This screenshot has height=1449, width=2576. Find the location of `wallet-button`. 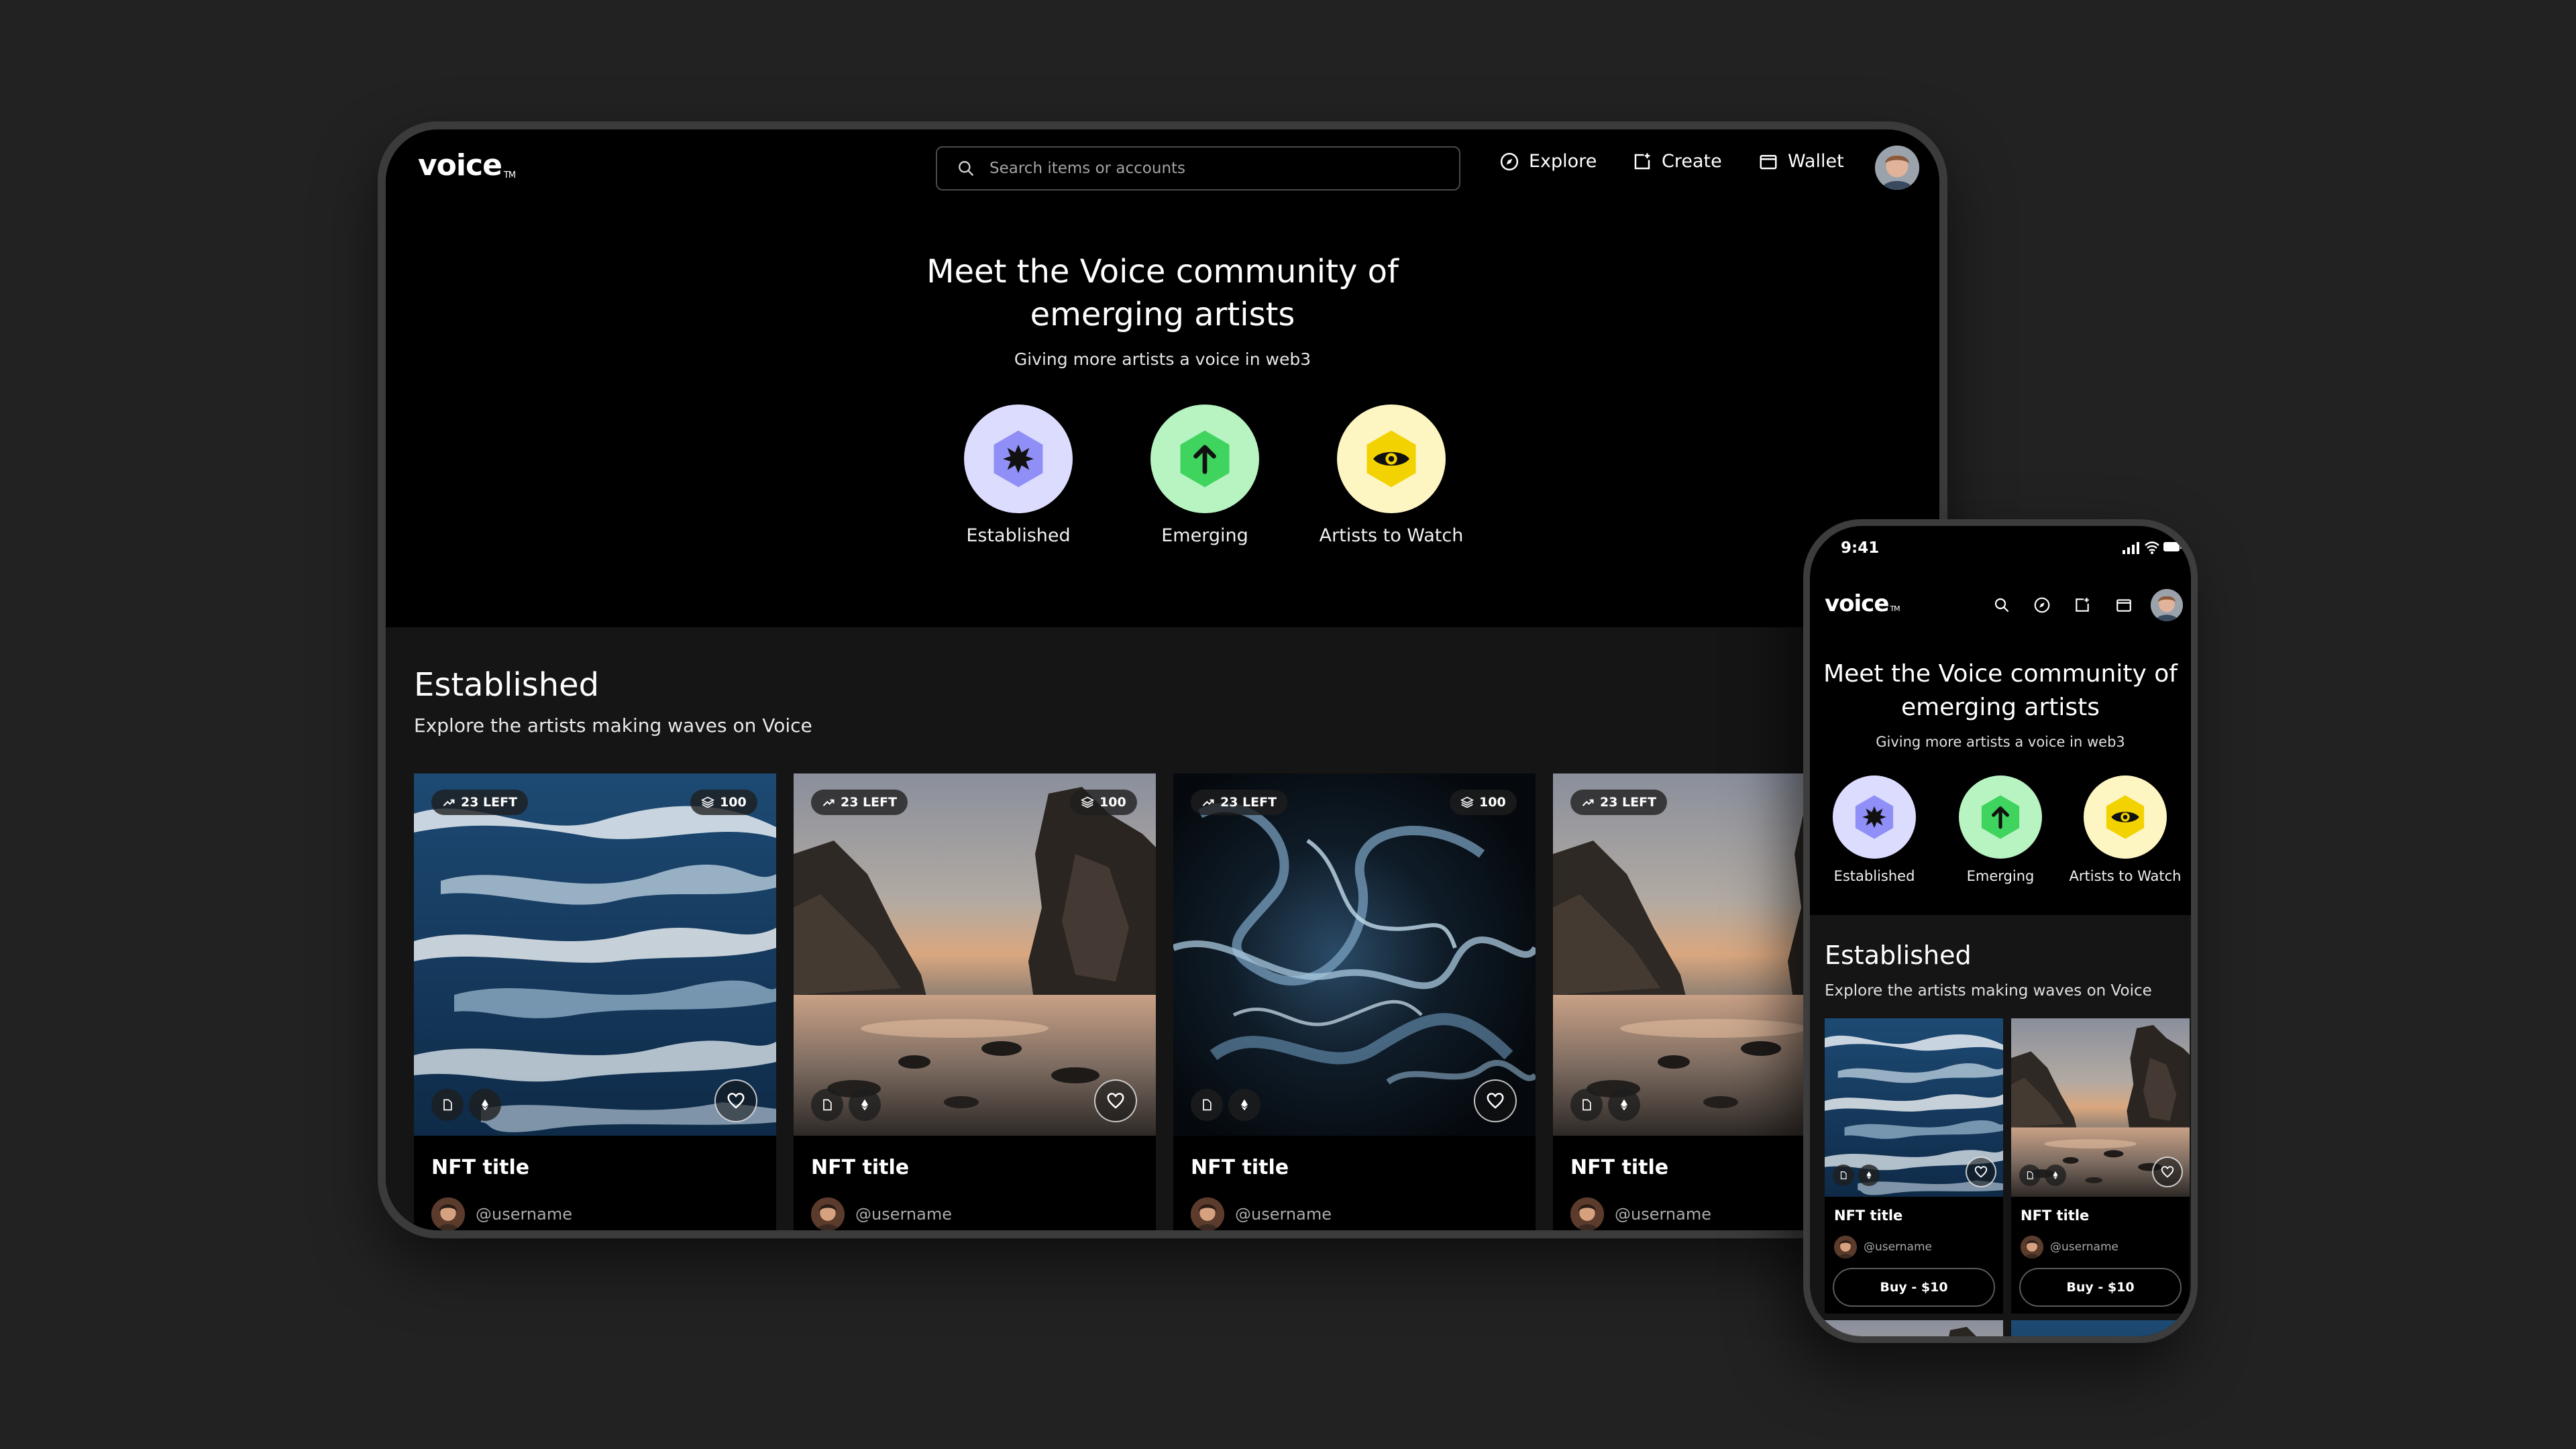

wallet-button is located at coordinates (2124, 605).